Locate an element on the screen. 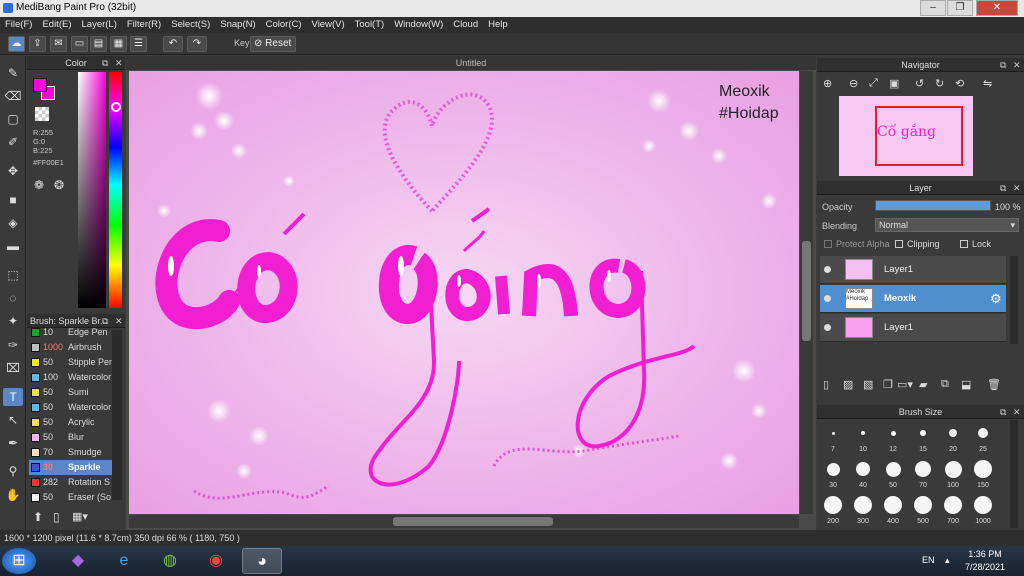  layer-row-selected: Meoxik #Hoidap Meoxik ⚙ is located at coordinates (913, 299).